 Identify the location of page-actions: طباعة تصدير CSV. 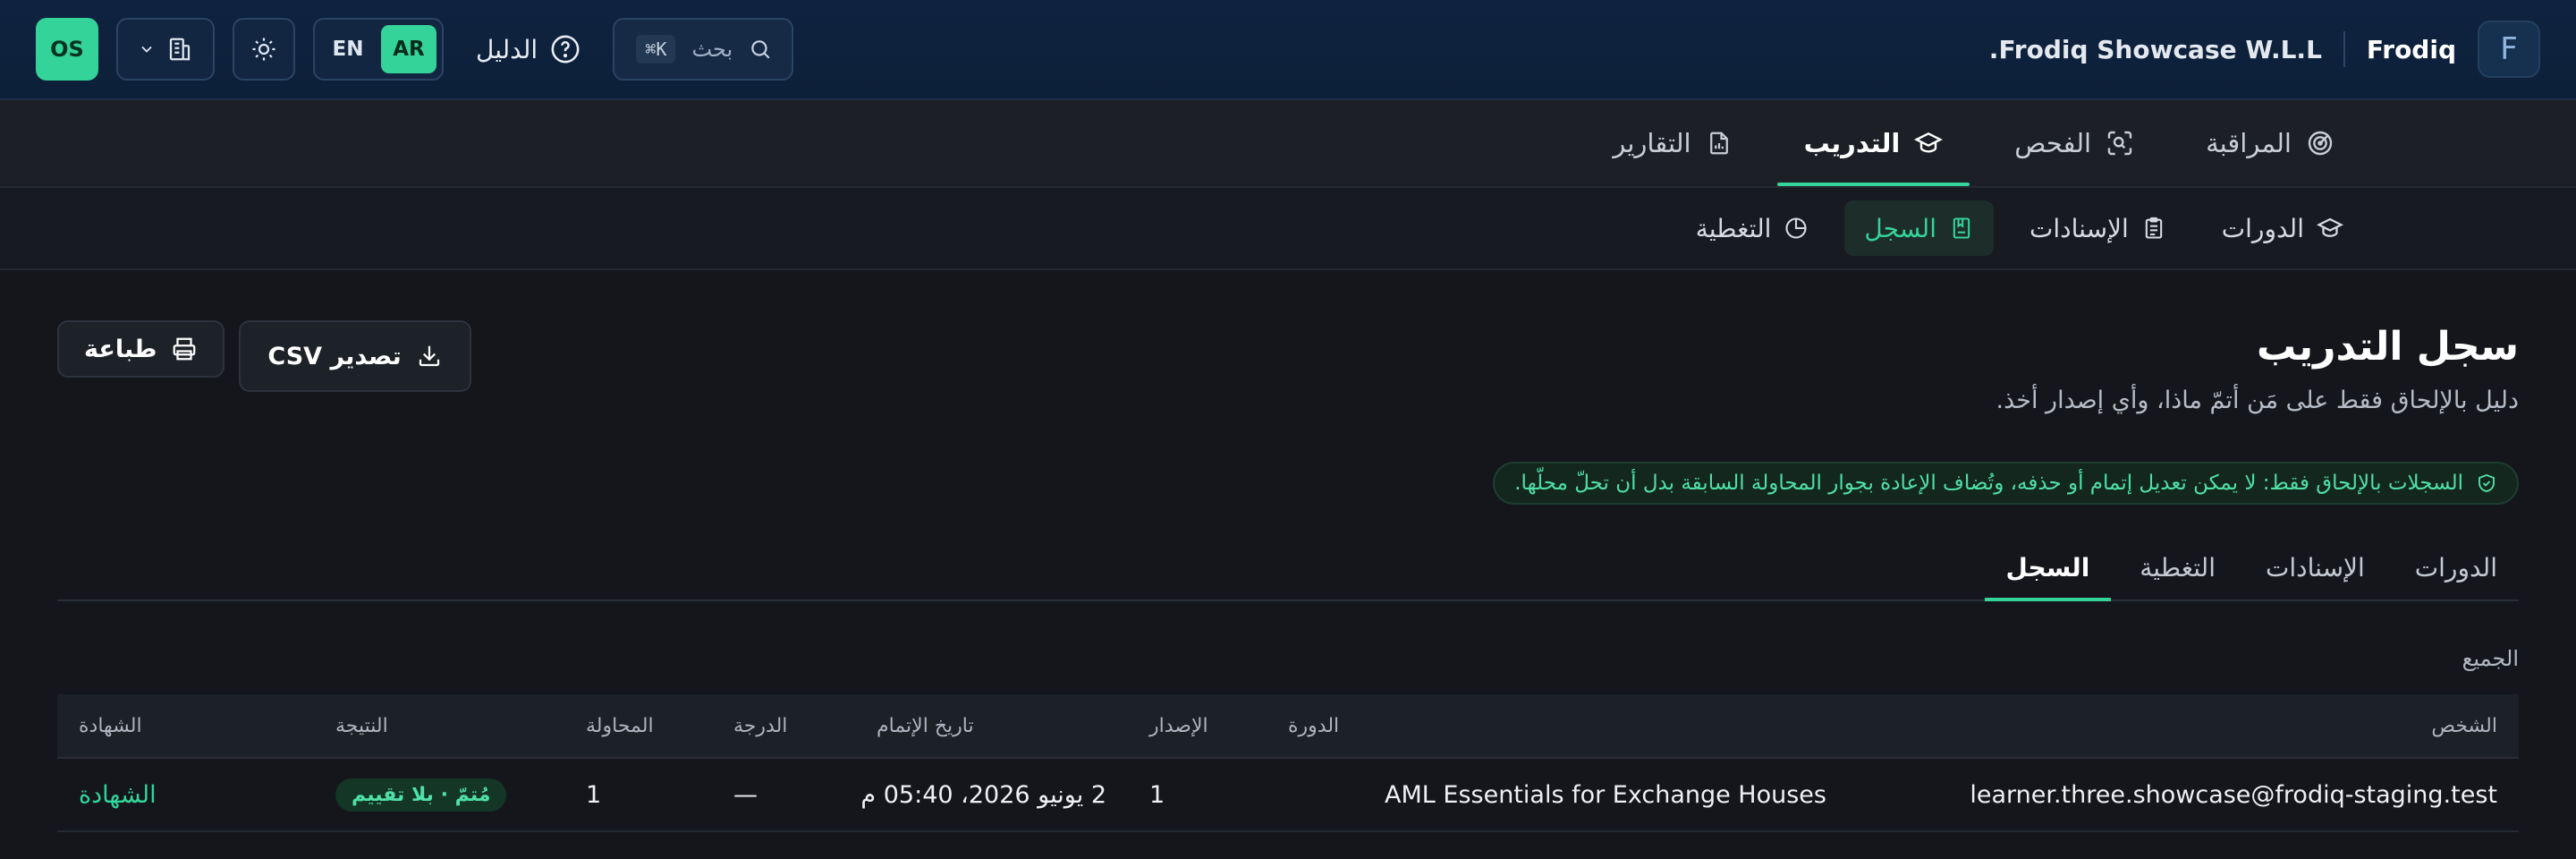
(264, 356).